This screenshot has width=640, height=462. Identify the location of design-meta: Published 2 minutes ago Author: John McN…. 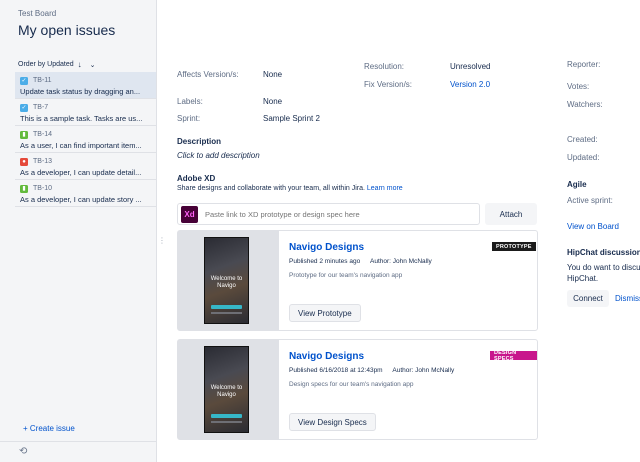
(360, 261).